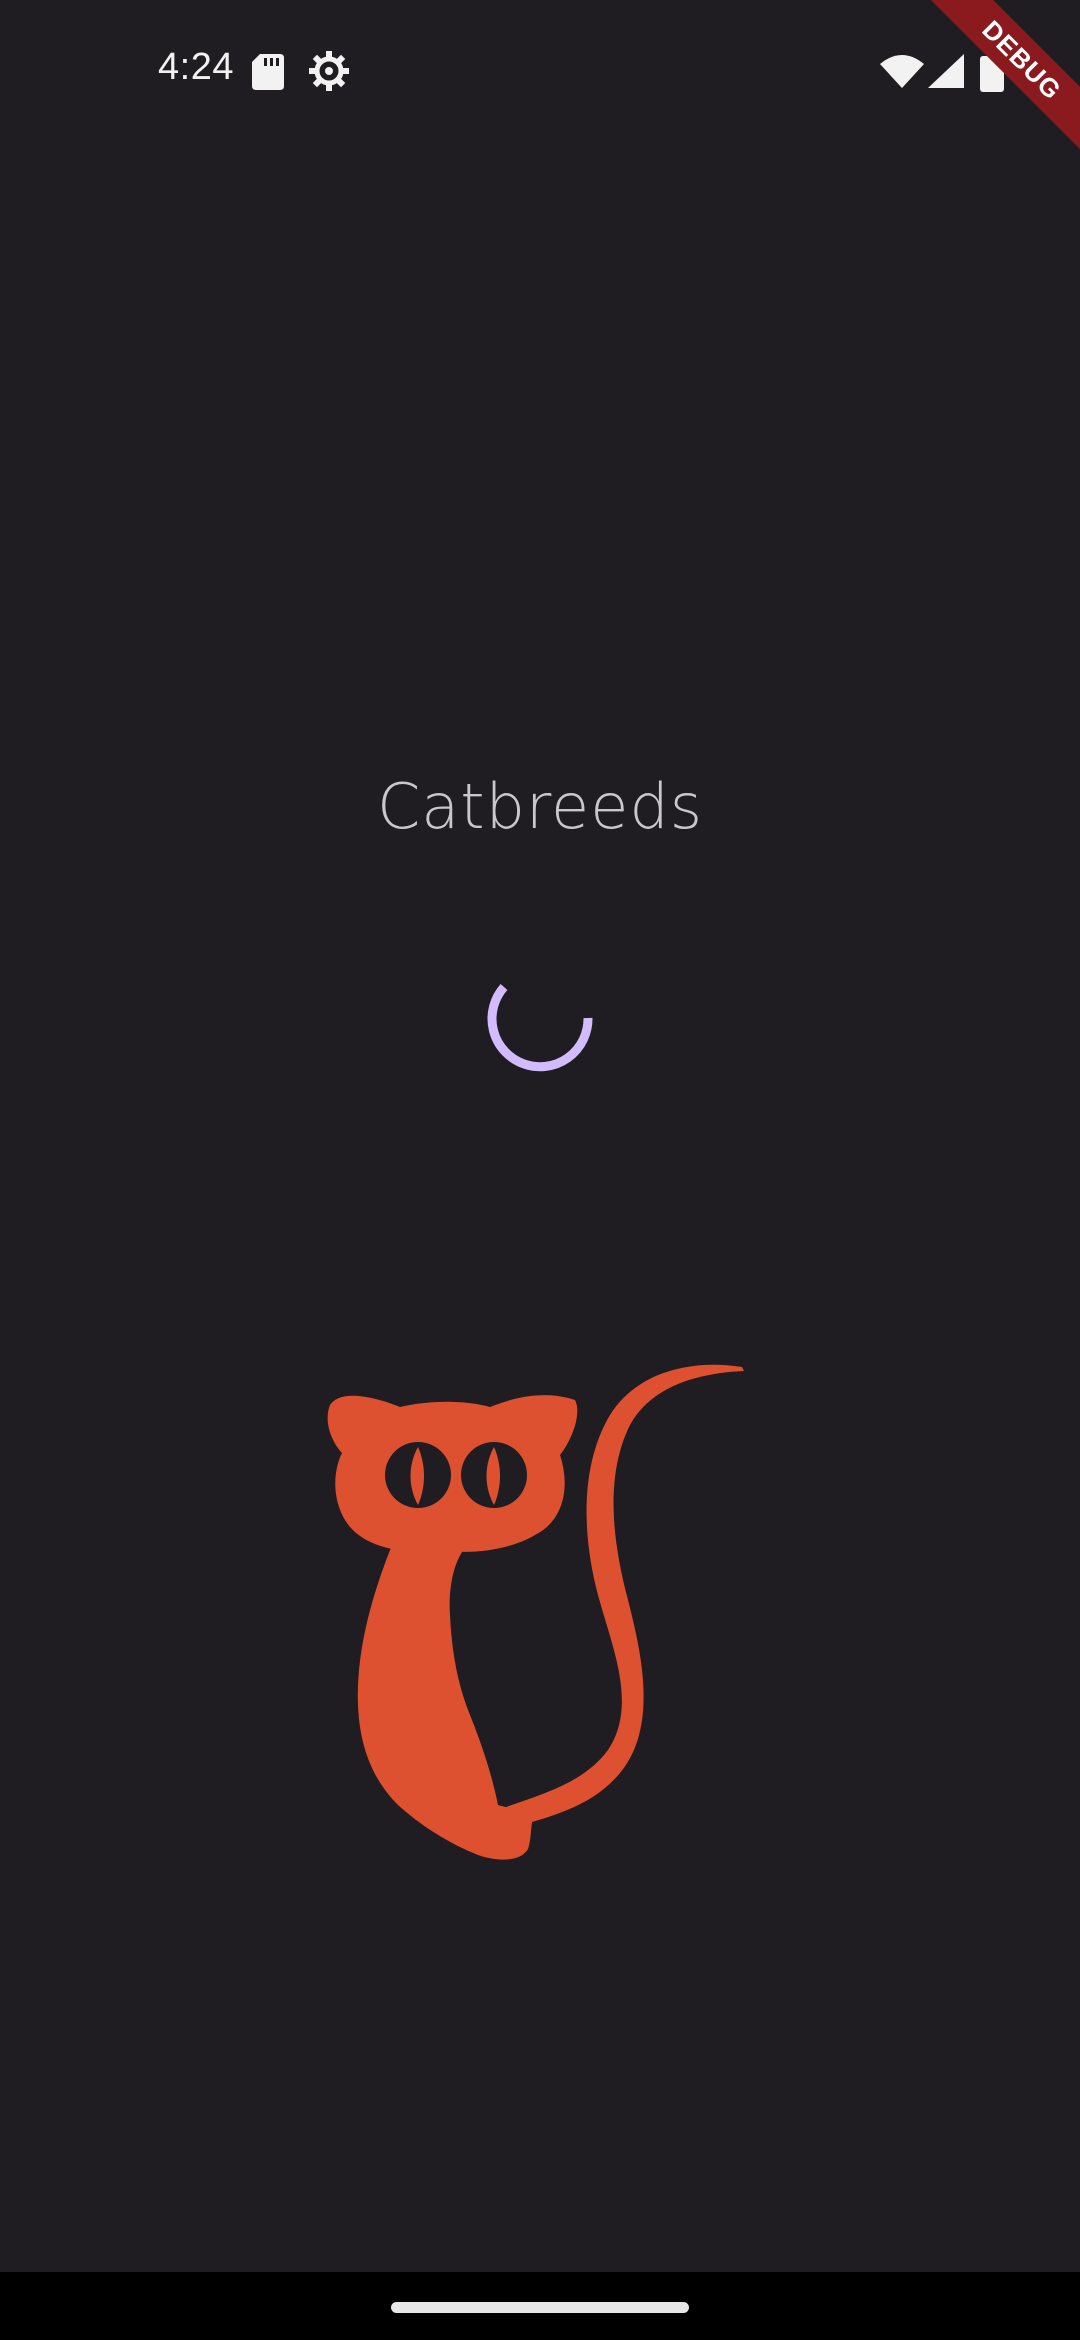 This screenshot has height=2340, width=1080. I want to click on cat-logo, so click(535, 1612).